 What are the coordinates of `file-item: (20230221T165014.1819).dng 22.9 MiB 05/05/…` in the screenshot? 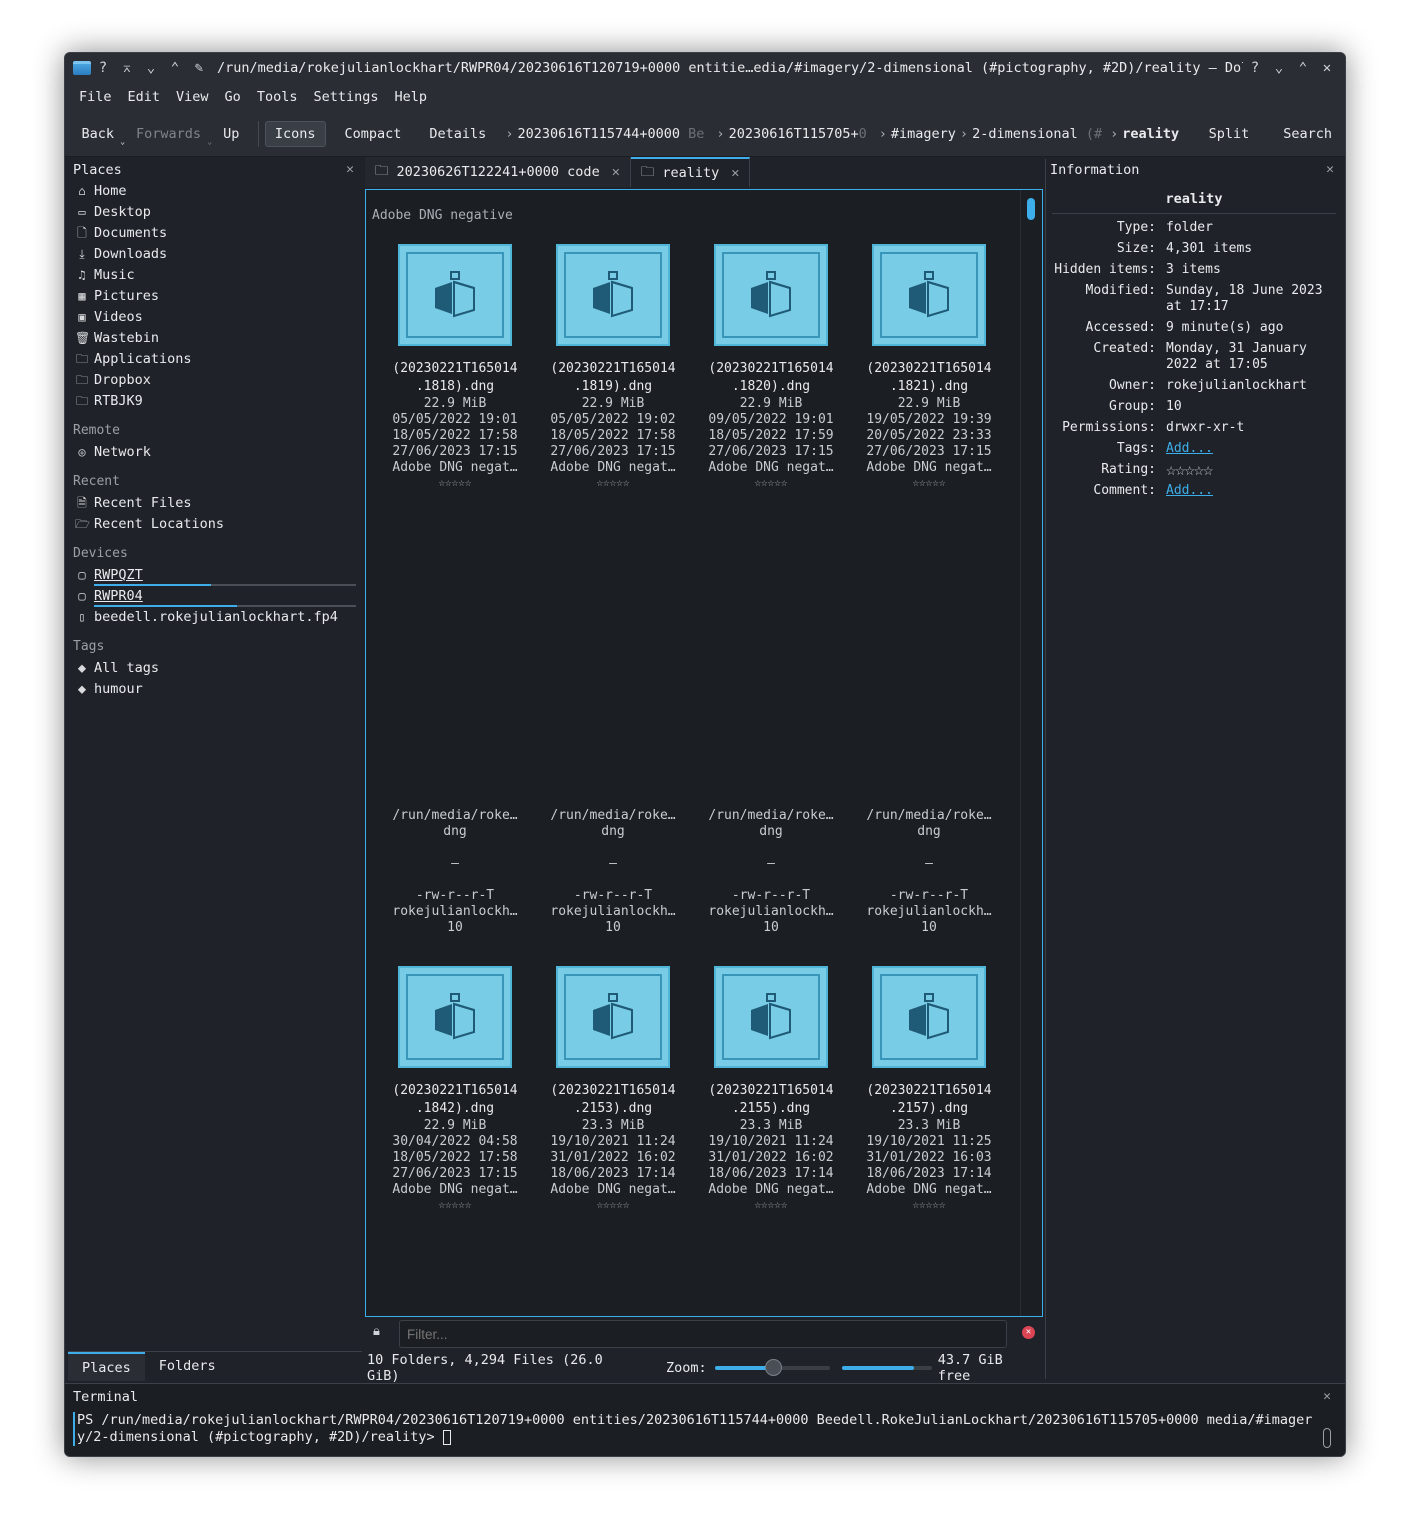 It's located at (613, 367).